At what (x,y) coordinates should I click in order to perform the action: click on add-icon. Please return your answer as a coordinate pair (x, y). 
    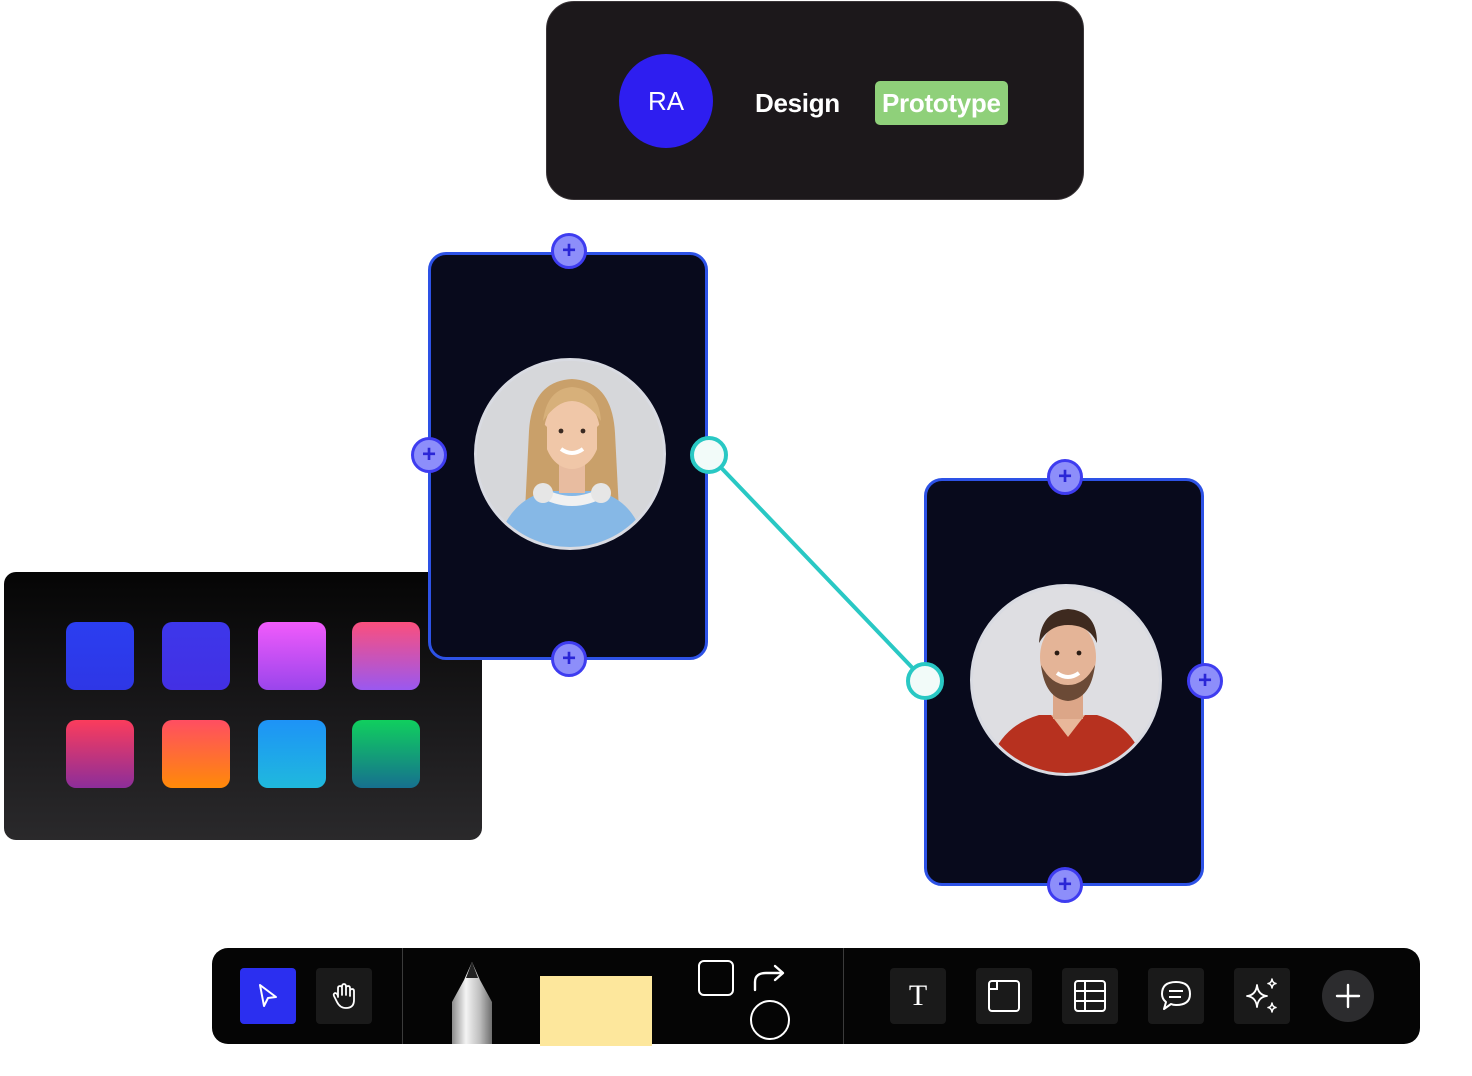
    Looking at the image, I should click on (1348, 996).